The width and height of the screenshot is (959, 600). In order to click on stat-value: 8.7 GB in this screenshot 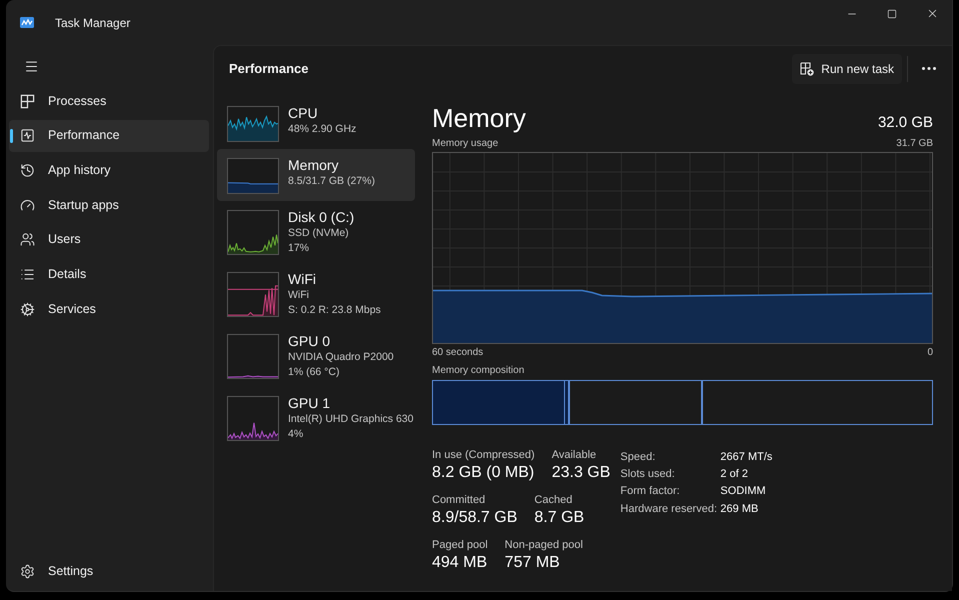, I will do `click(559, 518)`.